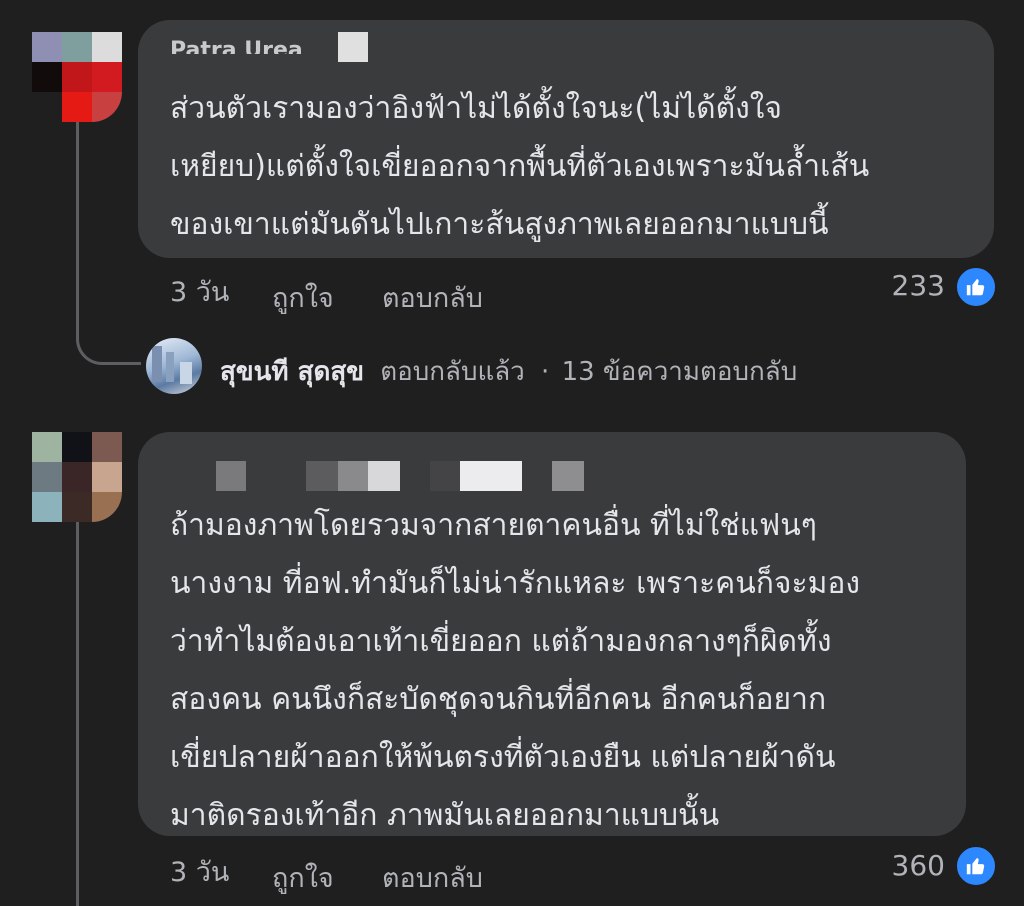 This screenshot has height=906, width=1024. Describe the element at coordinates (236, 46) in the screenshot. I see `comment-author-1: Patra Urea` at that location.